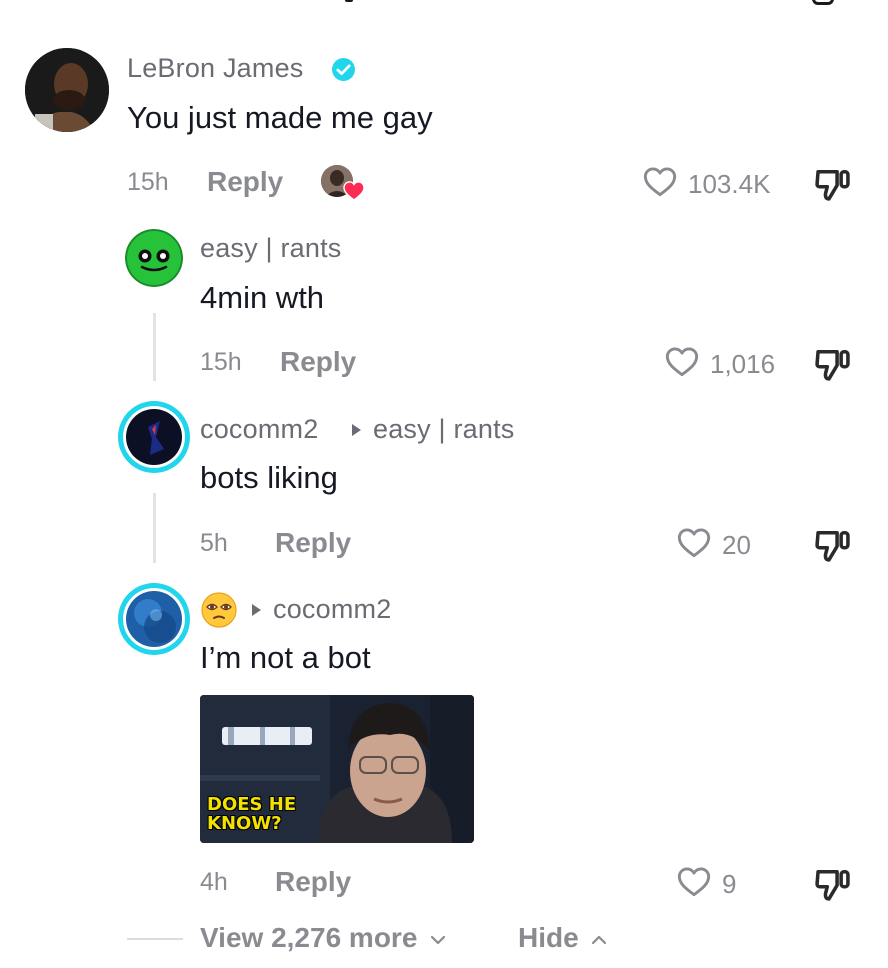  I want to click on green-face-avatar, so click(154, 258).